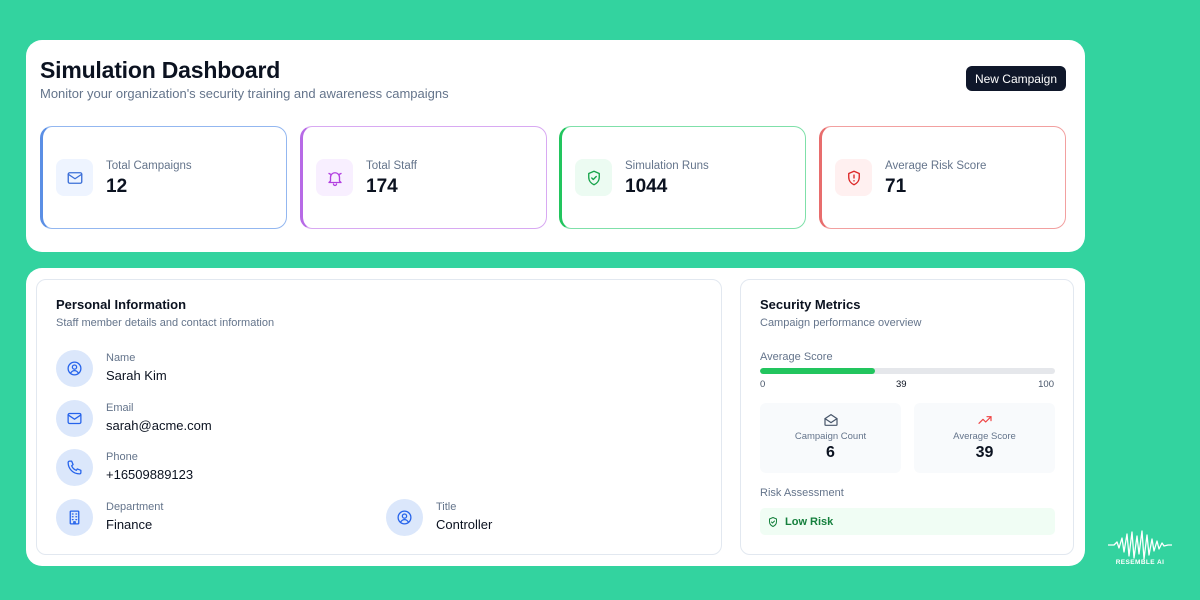  Describe the element at coordinates (117, 186) in the screenshot. I see `stat-value: 12` at that location.